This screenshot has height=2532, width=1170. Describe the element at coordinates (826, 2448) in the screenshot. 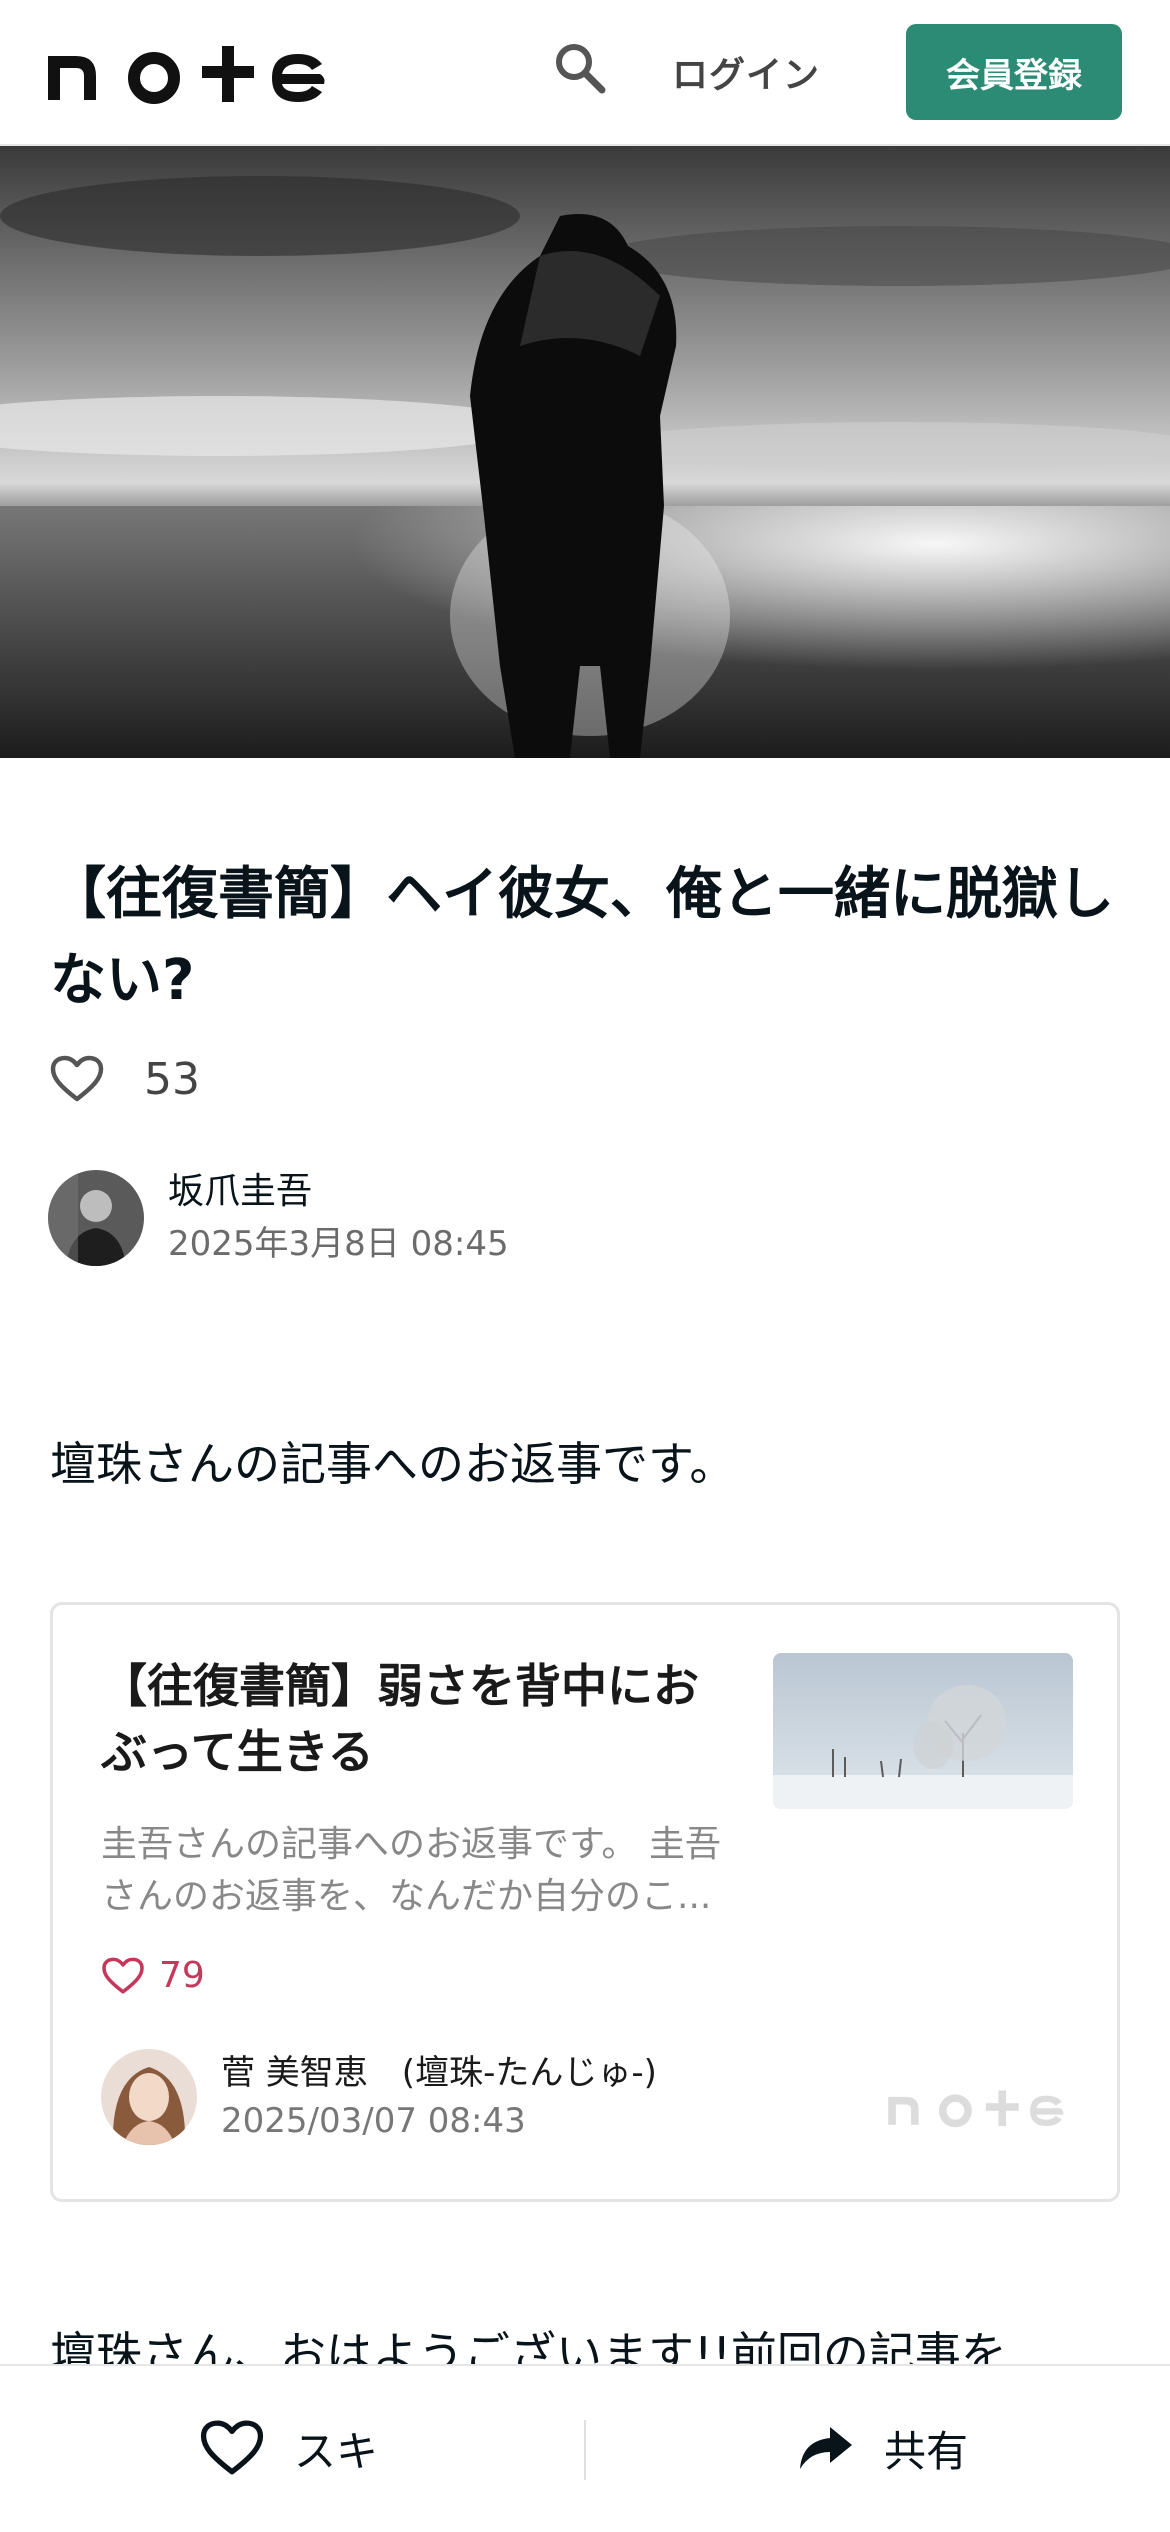

I see `share-icon` at that location.